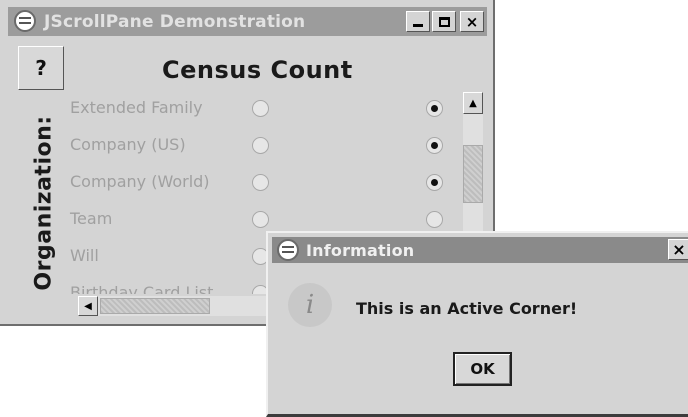 Image resolution: width=688 pixels, height=417 pixels. What do you see at coordinates (472, 21) in the screenshot?
I see `close-button: ×` at bounding box center [472, 21].